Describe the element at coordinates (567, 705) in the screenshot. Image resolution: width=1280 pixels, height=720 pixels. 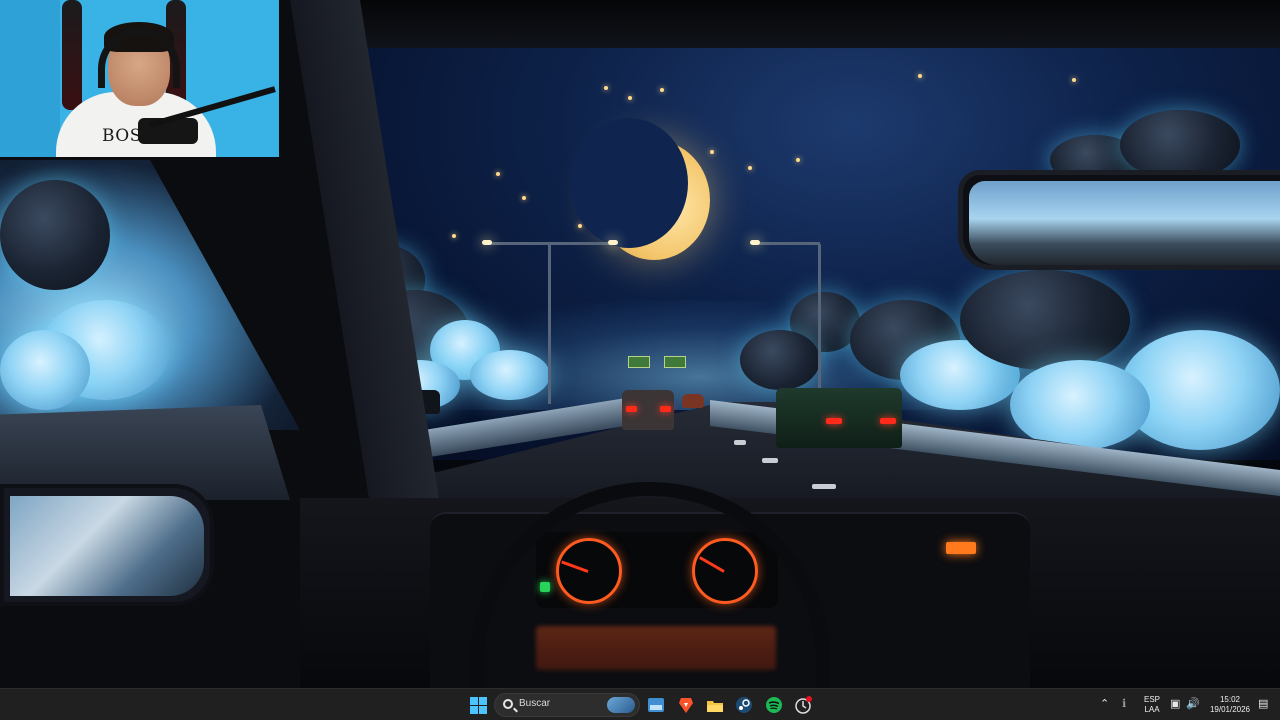
I see `search-box: Buscar` at that location.